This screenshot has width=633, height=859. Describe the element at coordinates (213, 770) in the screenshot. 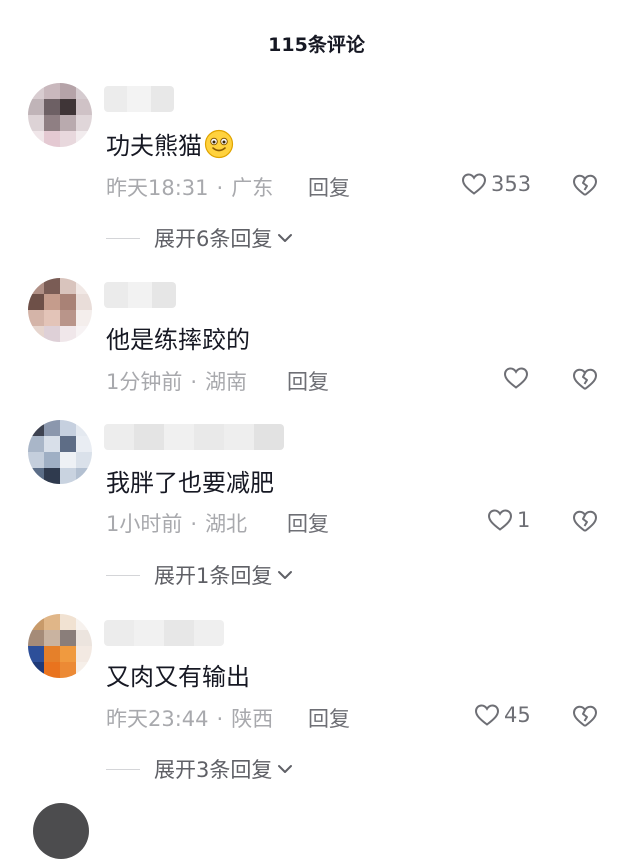

I see `expand-replies-label: 展开3条回复` at that location.